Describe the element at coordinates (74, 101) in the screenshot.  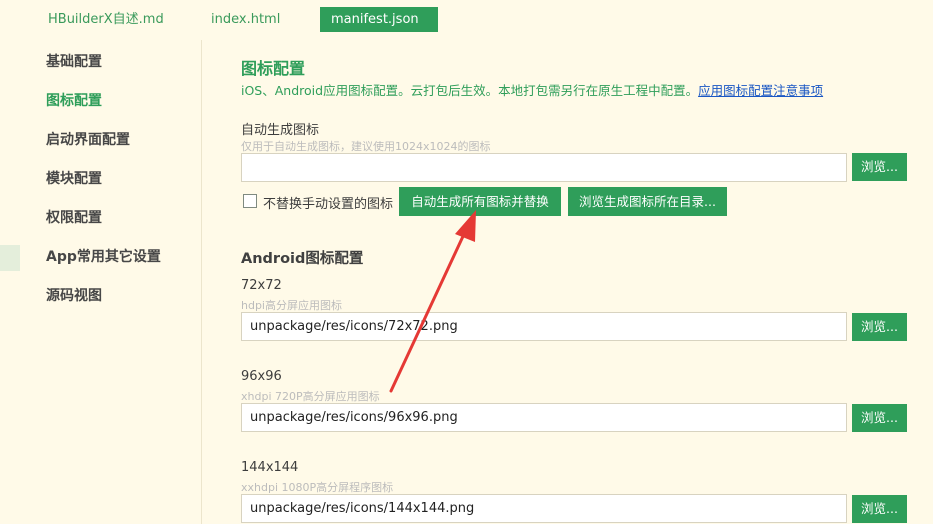
I see `sidebar-item-icon-config: 图标配置` at that location.